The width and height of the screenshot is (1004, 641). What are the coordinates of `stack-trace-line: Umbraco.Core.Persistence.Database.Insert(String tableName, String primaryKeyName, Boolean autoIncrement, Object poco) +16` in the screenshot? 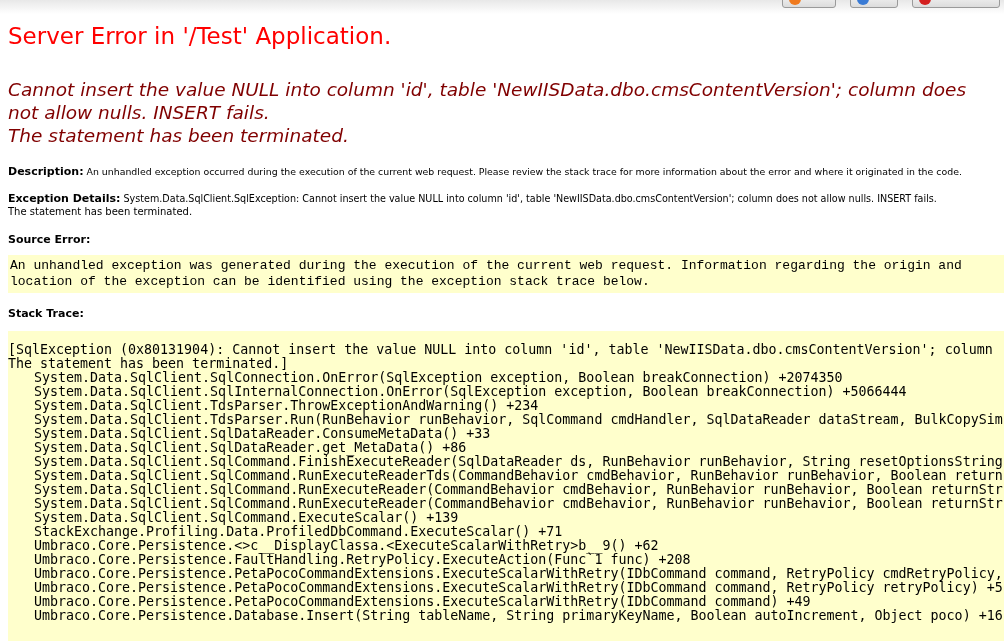 It's located at (518, 616).